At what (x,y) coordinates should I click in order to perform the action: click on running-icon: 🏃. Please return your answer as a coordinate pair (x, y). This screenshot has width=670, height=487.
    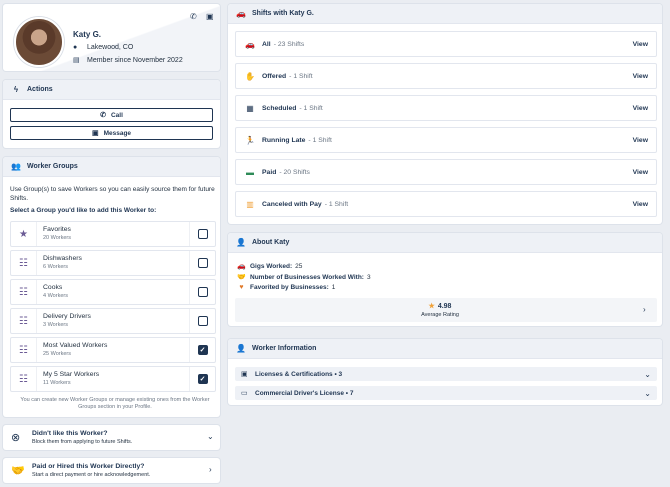
    Looking at the image, I should click on (250, 140).